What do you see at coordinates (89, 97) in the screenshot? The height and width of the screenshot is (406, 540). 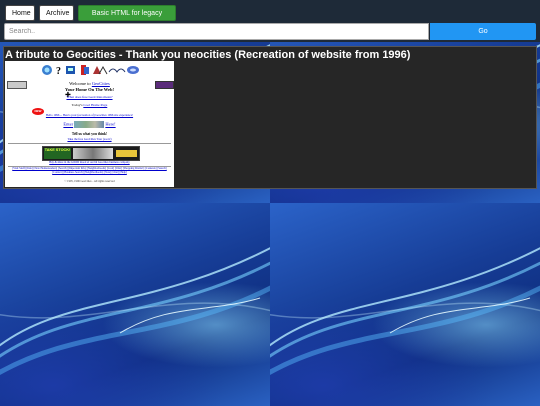 I see `what-free-link: What does free GeoCities mean?` at bounding box center [89, 97].